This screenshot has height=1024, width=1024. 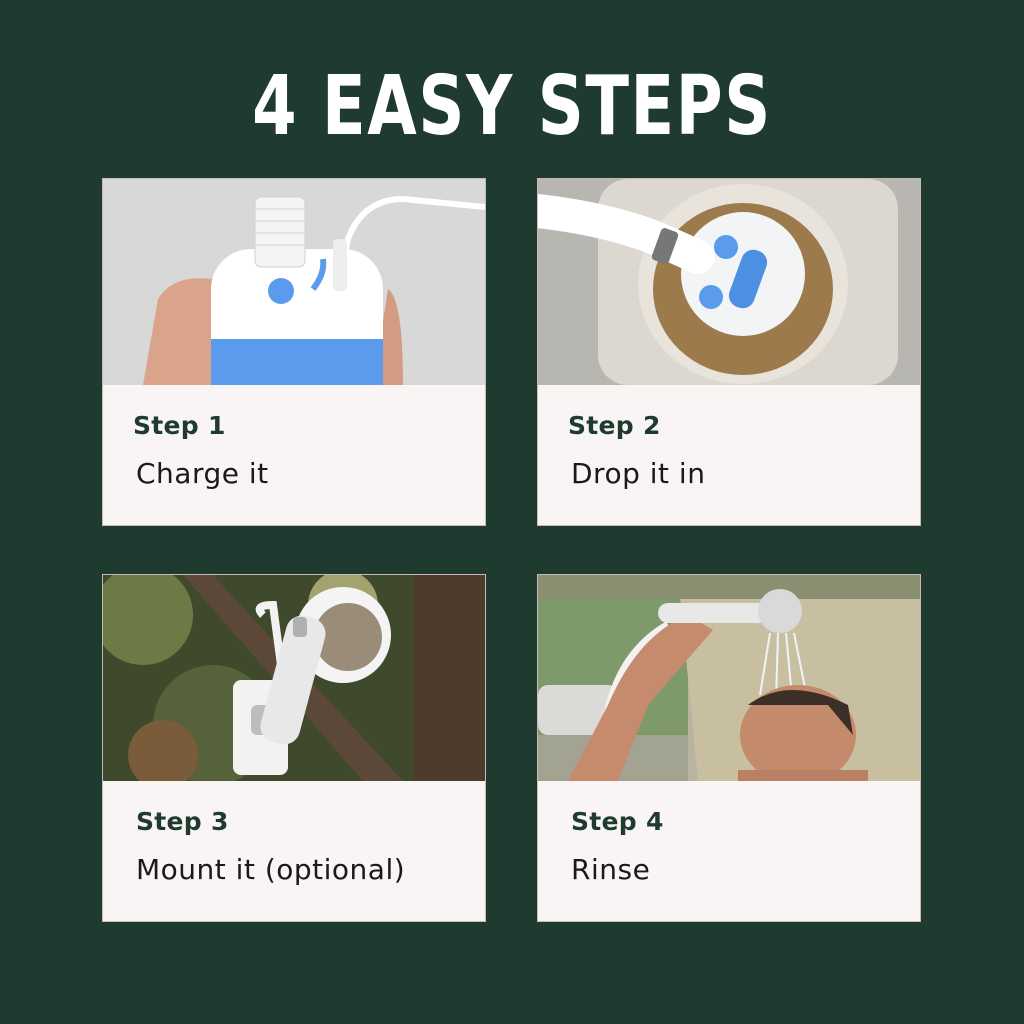 I want to click on step-card-3: Step 3 Mount it (optional), so click(x=294, y=748).